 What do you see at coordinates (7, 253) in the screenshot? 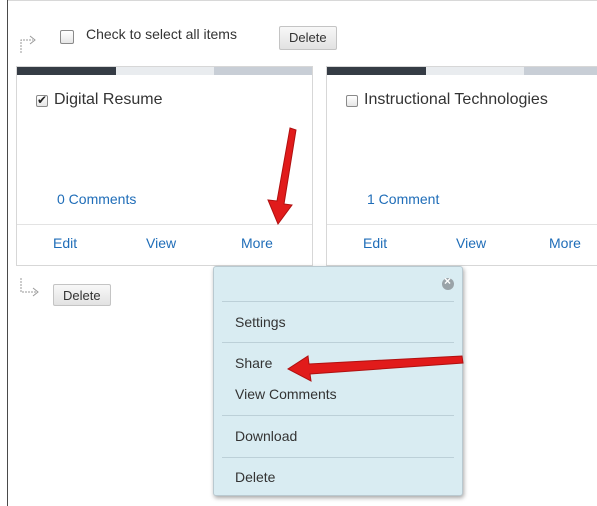
I see `frame-left-border` at bounding box center [7, 253].